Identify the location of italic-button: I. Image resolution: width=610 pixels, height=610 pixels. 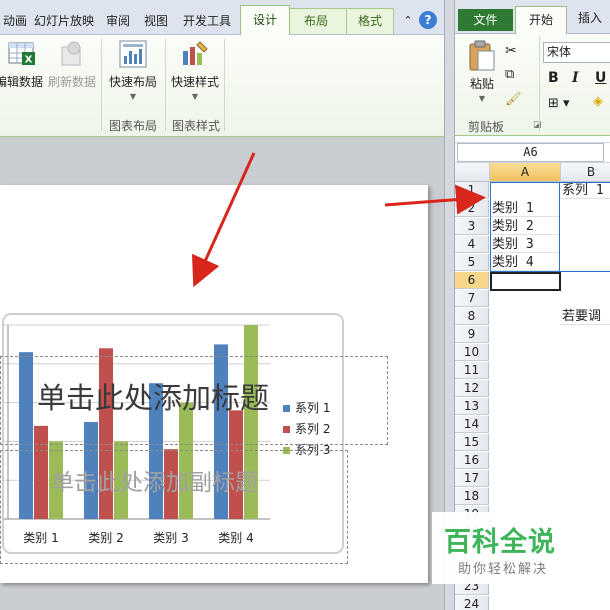
(575, 78).